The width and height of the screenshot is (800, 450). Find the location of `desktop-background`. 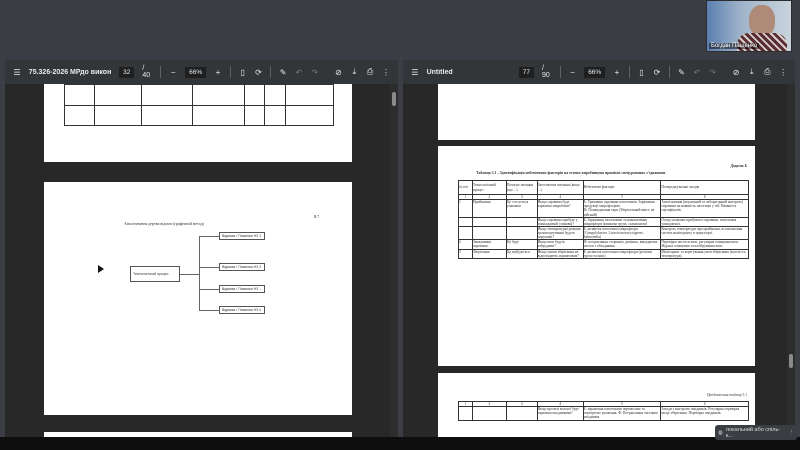

desktop-background is located at coordinates (400, 29).